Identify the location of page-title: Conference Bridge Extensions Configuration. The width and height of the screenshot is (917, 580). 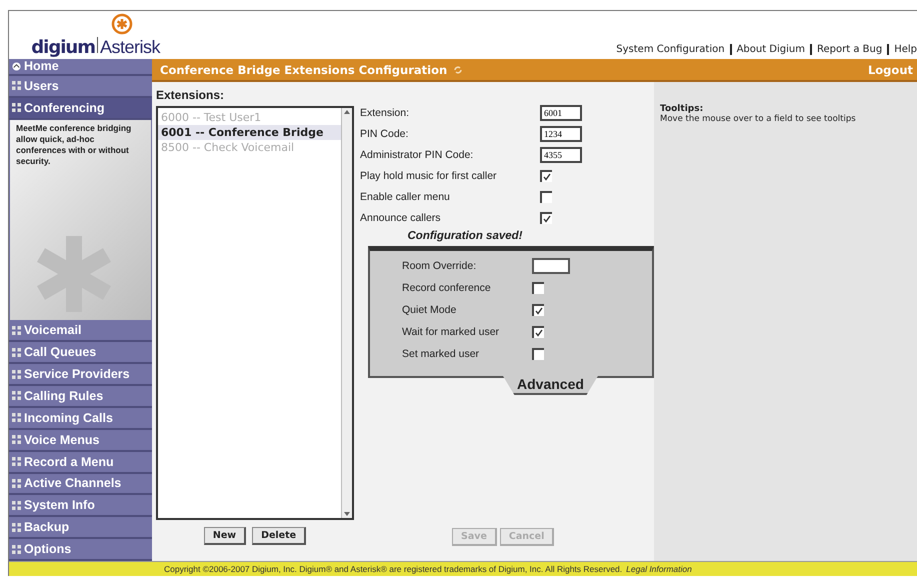
(304, 69).